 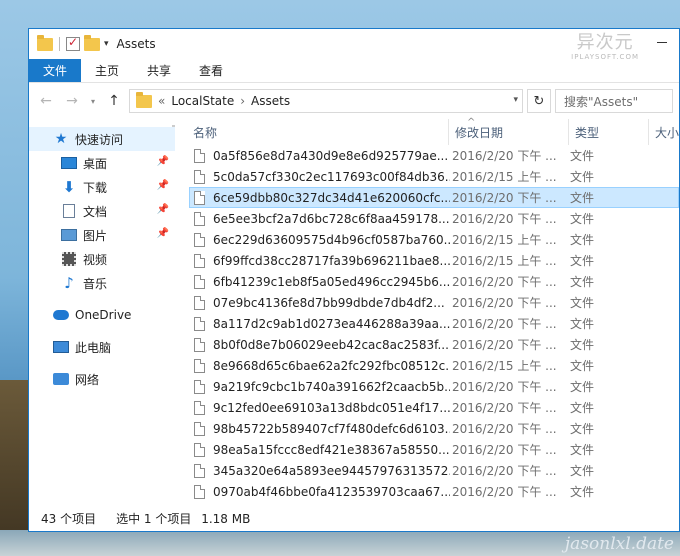 What do you see at coordinates (102, 259) in the screenshot?
I see `sidebar-item-videos: 视频` at bounding box center [102, 259].